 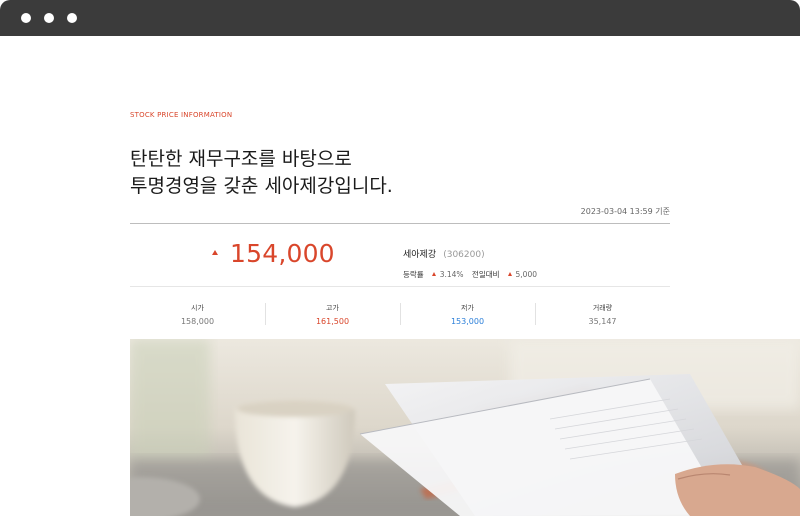 What do you see at coordinates (433, 274) in the screenshot?
I see `change-rate-up-icon` at bounding box center [433, 274].